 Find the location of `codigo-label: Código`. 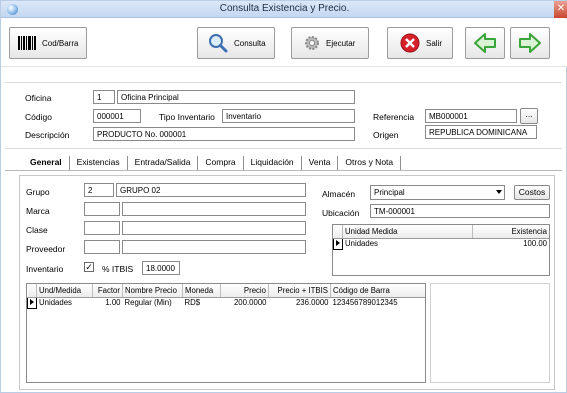

codigo-label: Código is located at coordinates (38, 117).